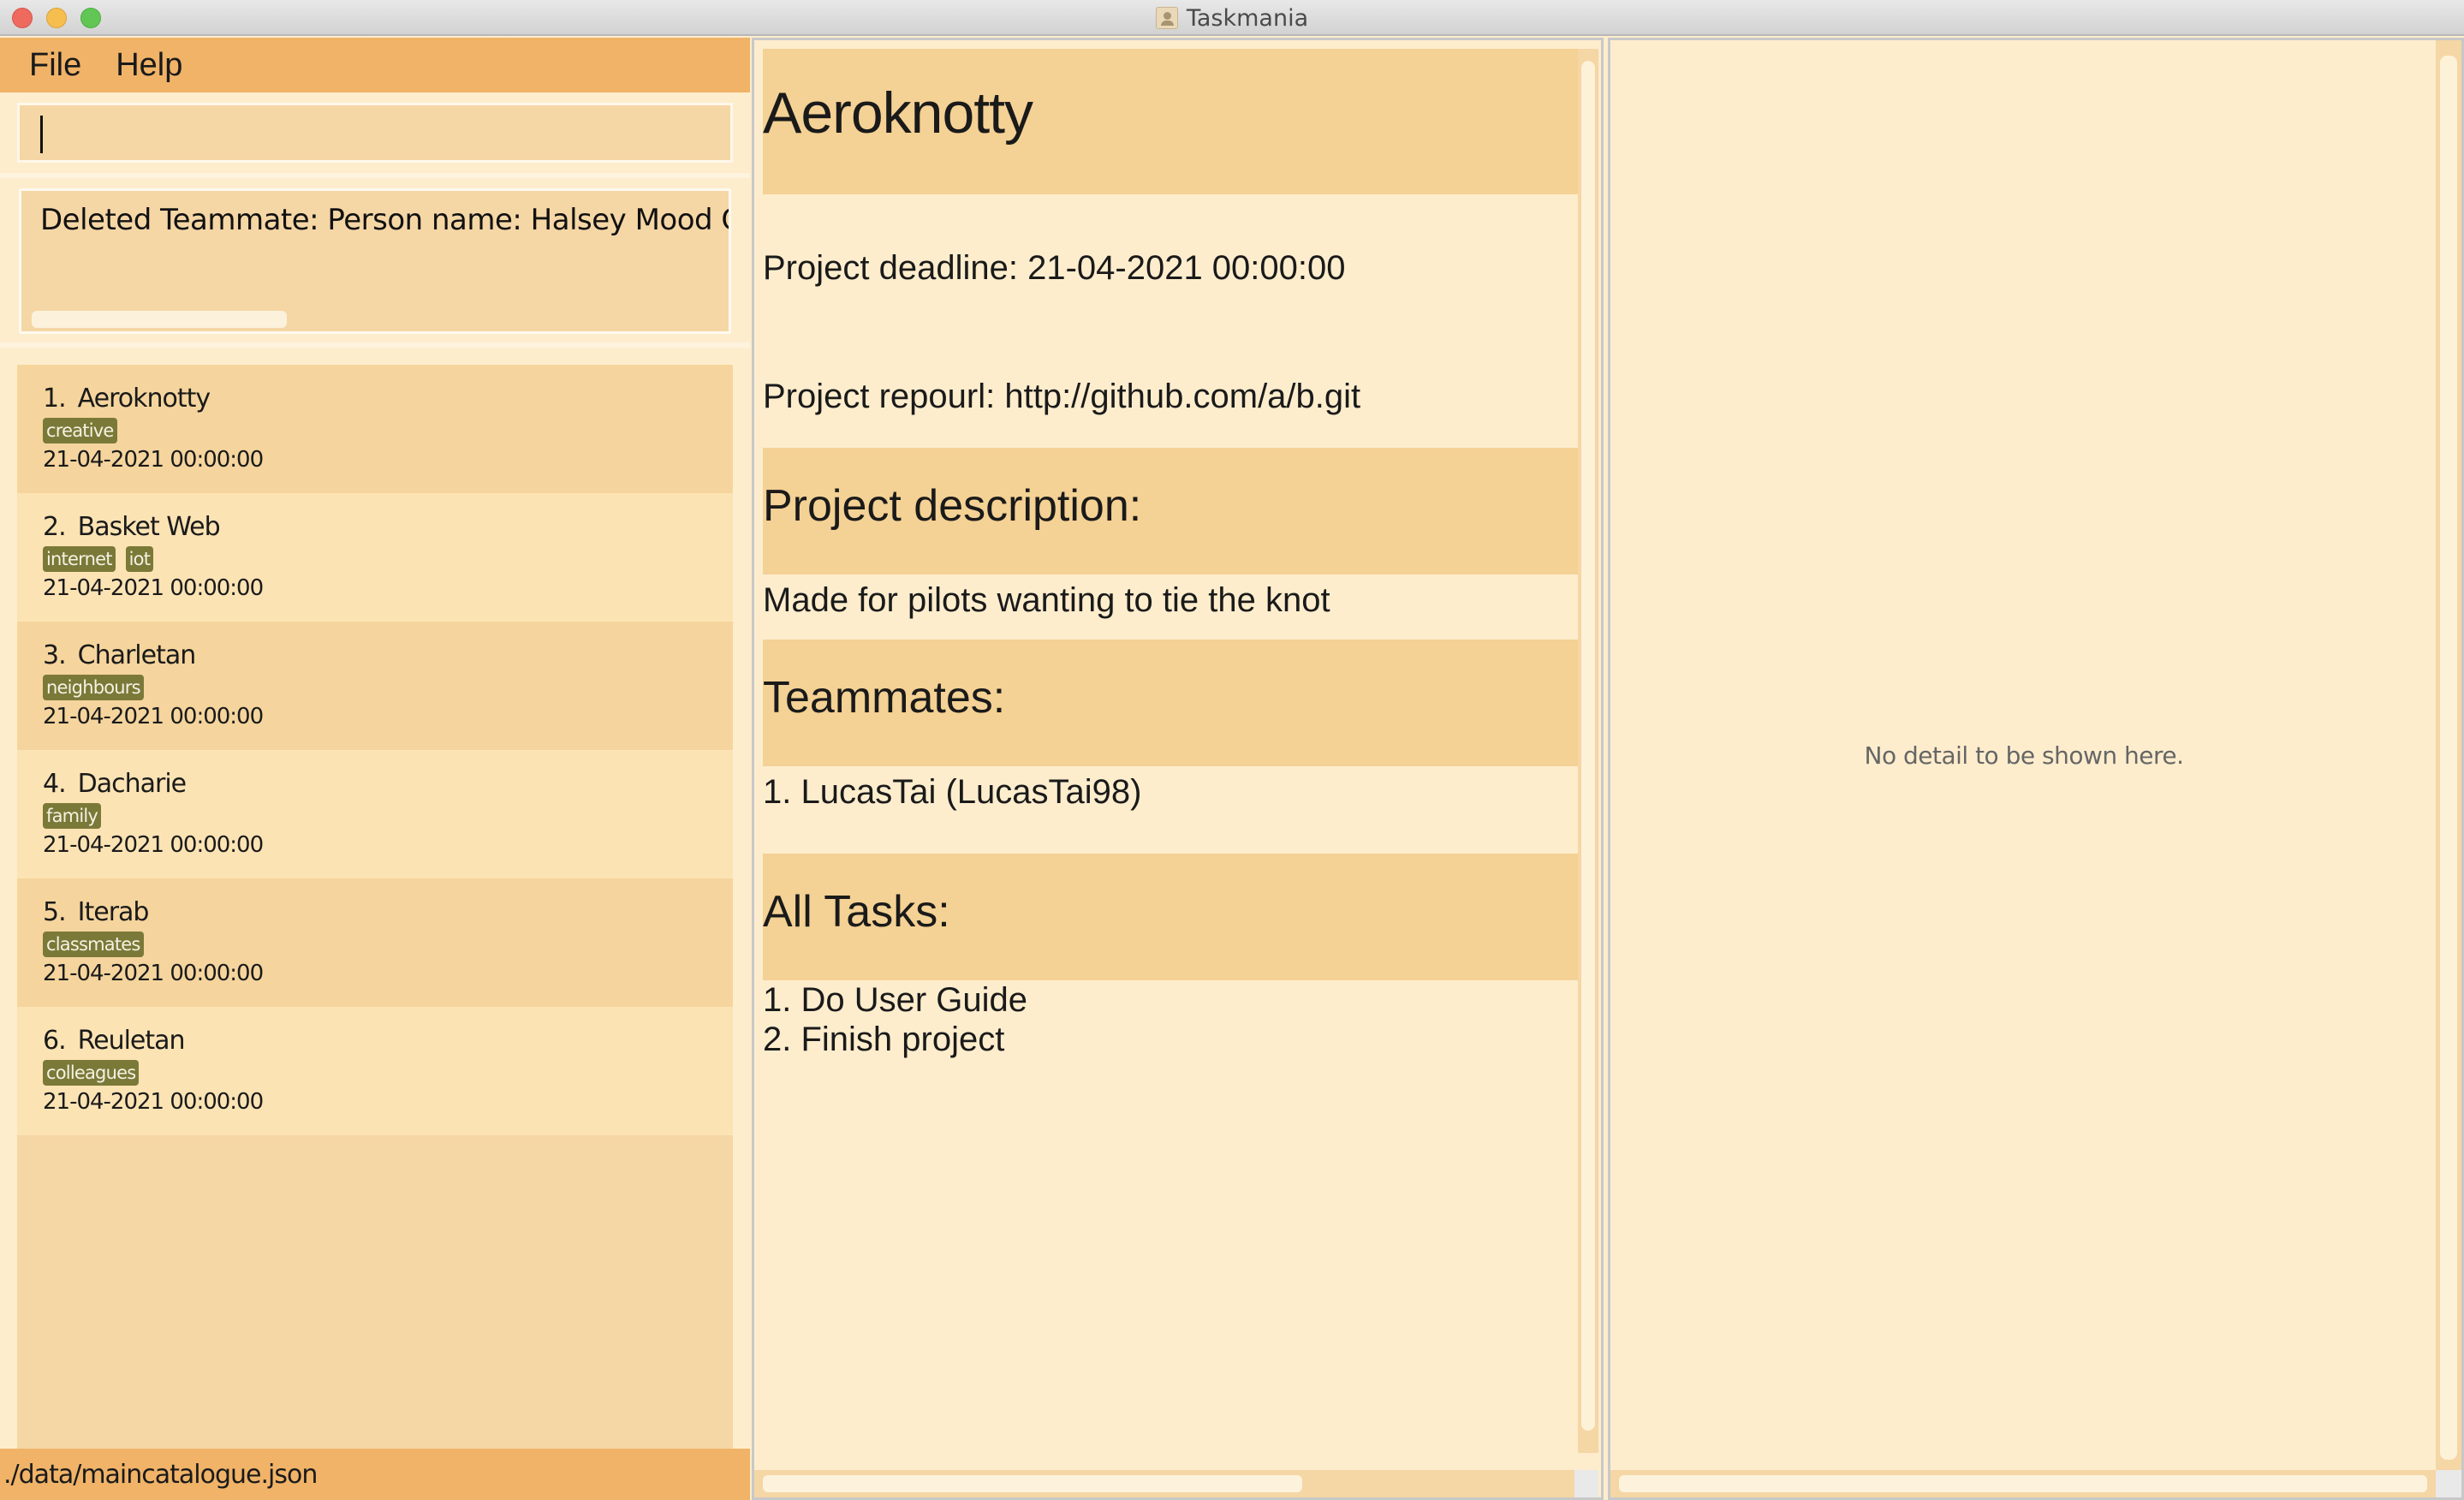  I want to click on person-card-icon, so click(1167, 18).